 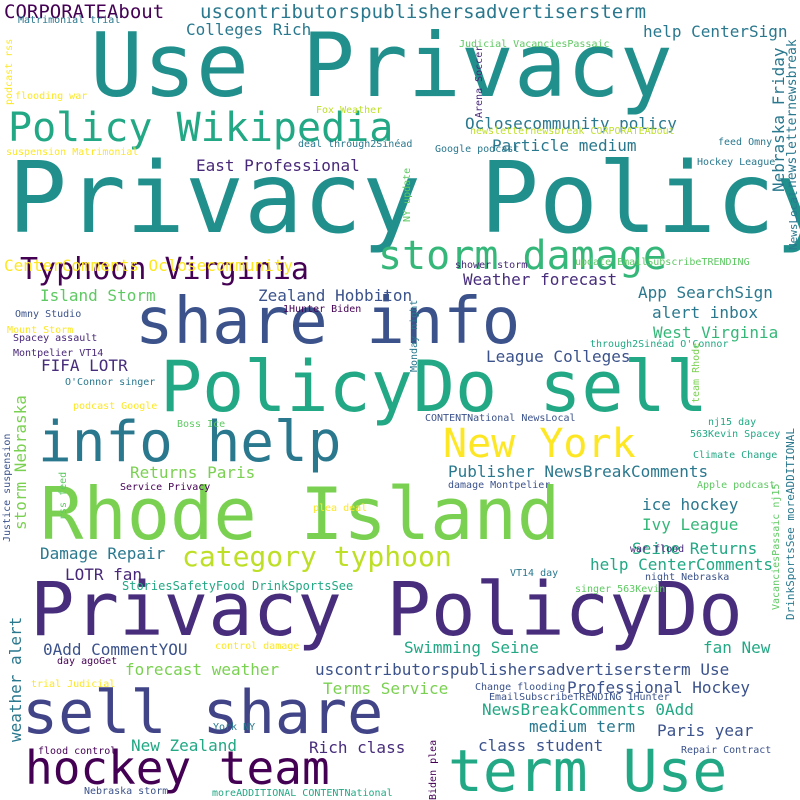 What do you see at coordinates (72, 152) in the screenshot?
I see `word: suspension Matrimonial` at bounding box center [72, 152].